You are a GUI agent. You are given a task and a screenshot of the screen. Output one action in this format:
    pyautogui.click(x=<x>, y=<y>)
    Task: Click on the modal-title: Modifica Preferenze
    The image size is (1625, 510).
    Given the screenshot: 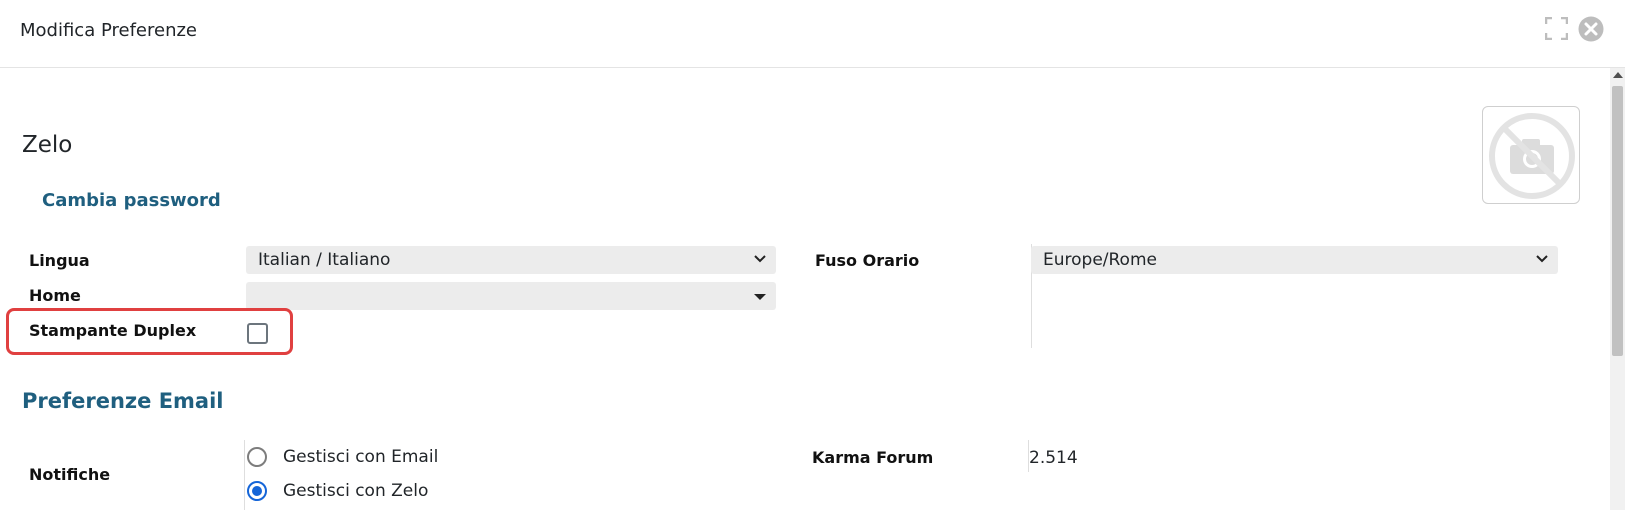 What is the action you would take?
    pyautogui.click(x=108, y=30)
    